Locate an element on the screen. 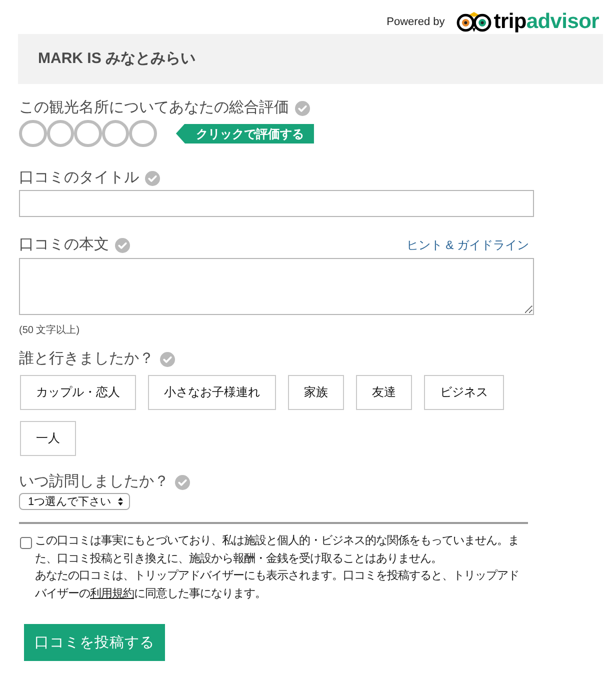 The image size is (615, 674). place-name: MARK IS みなとみらい is located at coordinates (117, 59).